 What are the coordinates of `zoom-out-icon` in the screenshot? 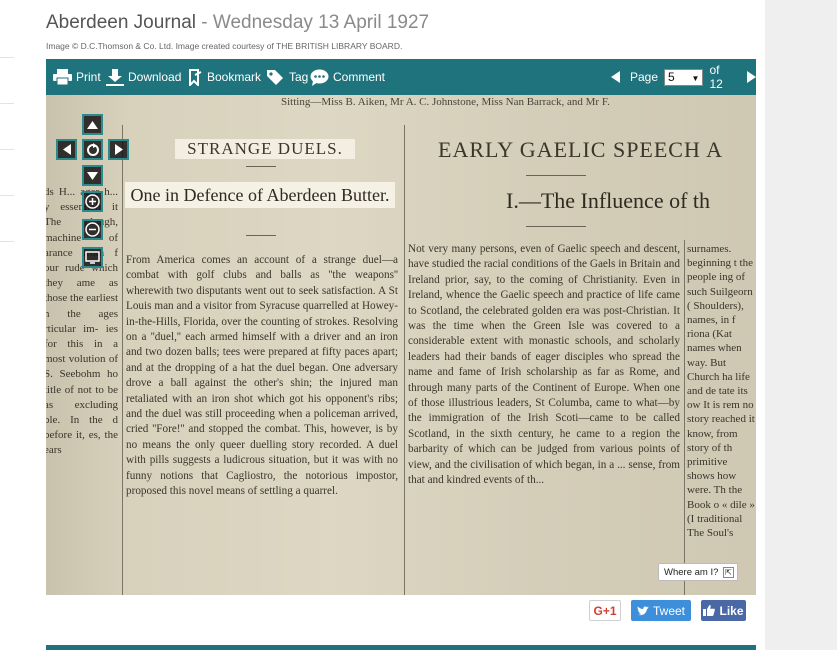 It's located at (92, 229).